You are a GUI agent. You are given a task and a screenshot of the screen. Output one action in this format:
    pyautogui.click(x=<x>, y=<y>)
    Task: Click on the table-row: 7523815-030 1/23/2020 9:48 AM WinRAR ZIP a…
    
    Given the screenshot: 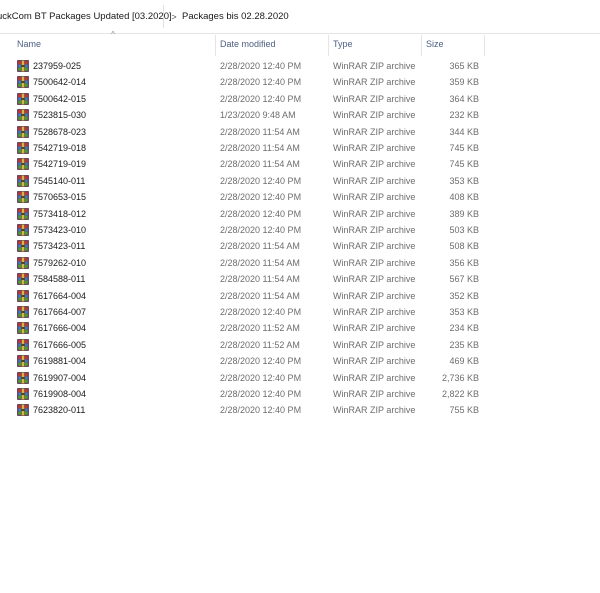 What is the action you would take?
    pyautogui.click(x=300, y=115)
    